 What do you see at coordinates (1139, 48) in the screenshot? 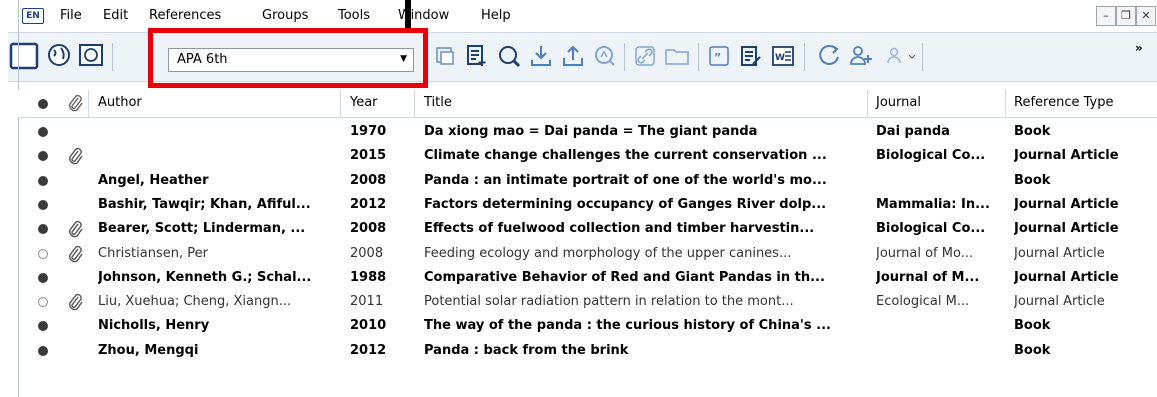
I see `toolbar-overflow-icon: »` at bounding box center [1139, 48].